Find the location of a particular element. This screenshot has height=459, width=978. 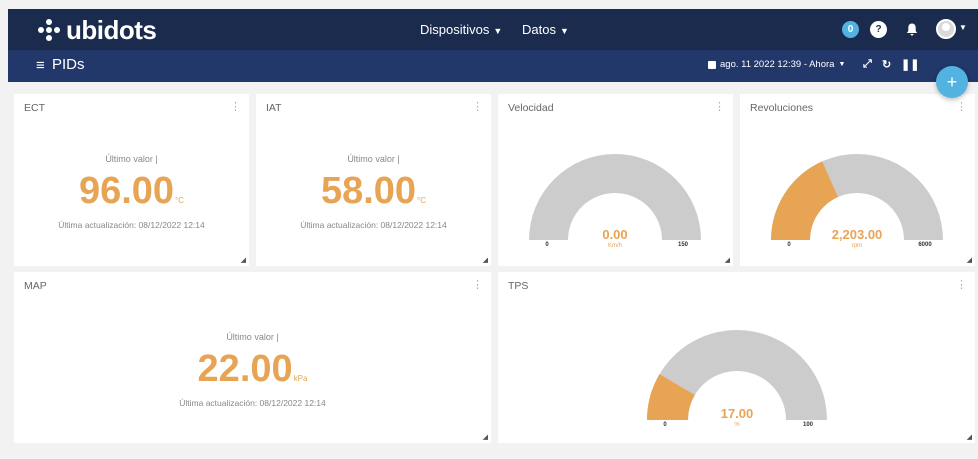

gauge-chart: 17.00 % 0 100 is located at coordinates (737, 379).